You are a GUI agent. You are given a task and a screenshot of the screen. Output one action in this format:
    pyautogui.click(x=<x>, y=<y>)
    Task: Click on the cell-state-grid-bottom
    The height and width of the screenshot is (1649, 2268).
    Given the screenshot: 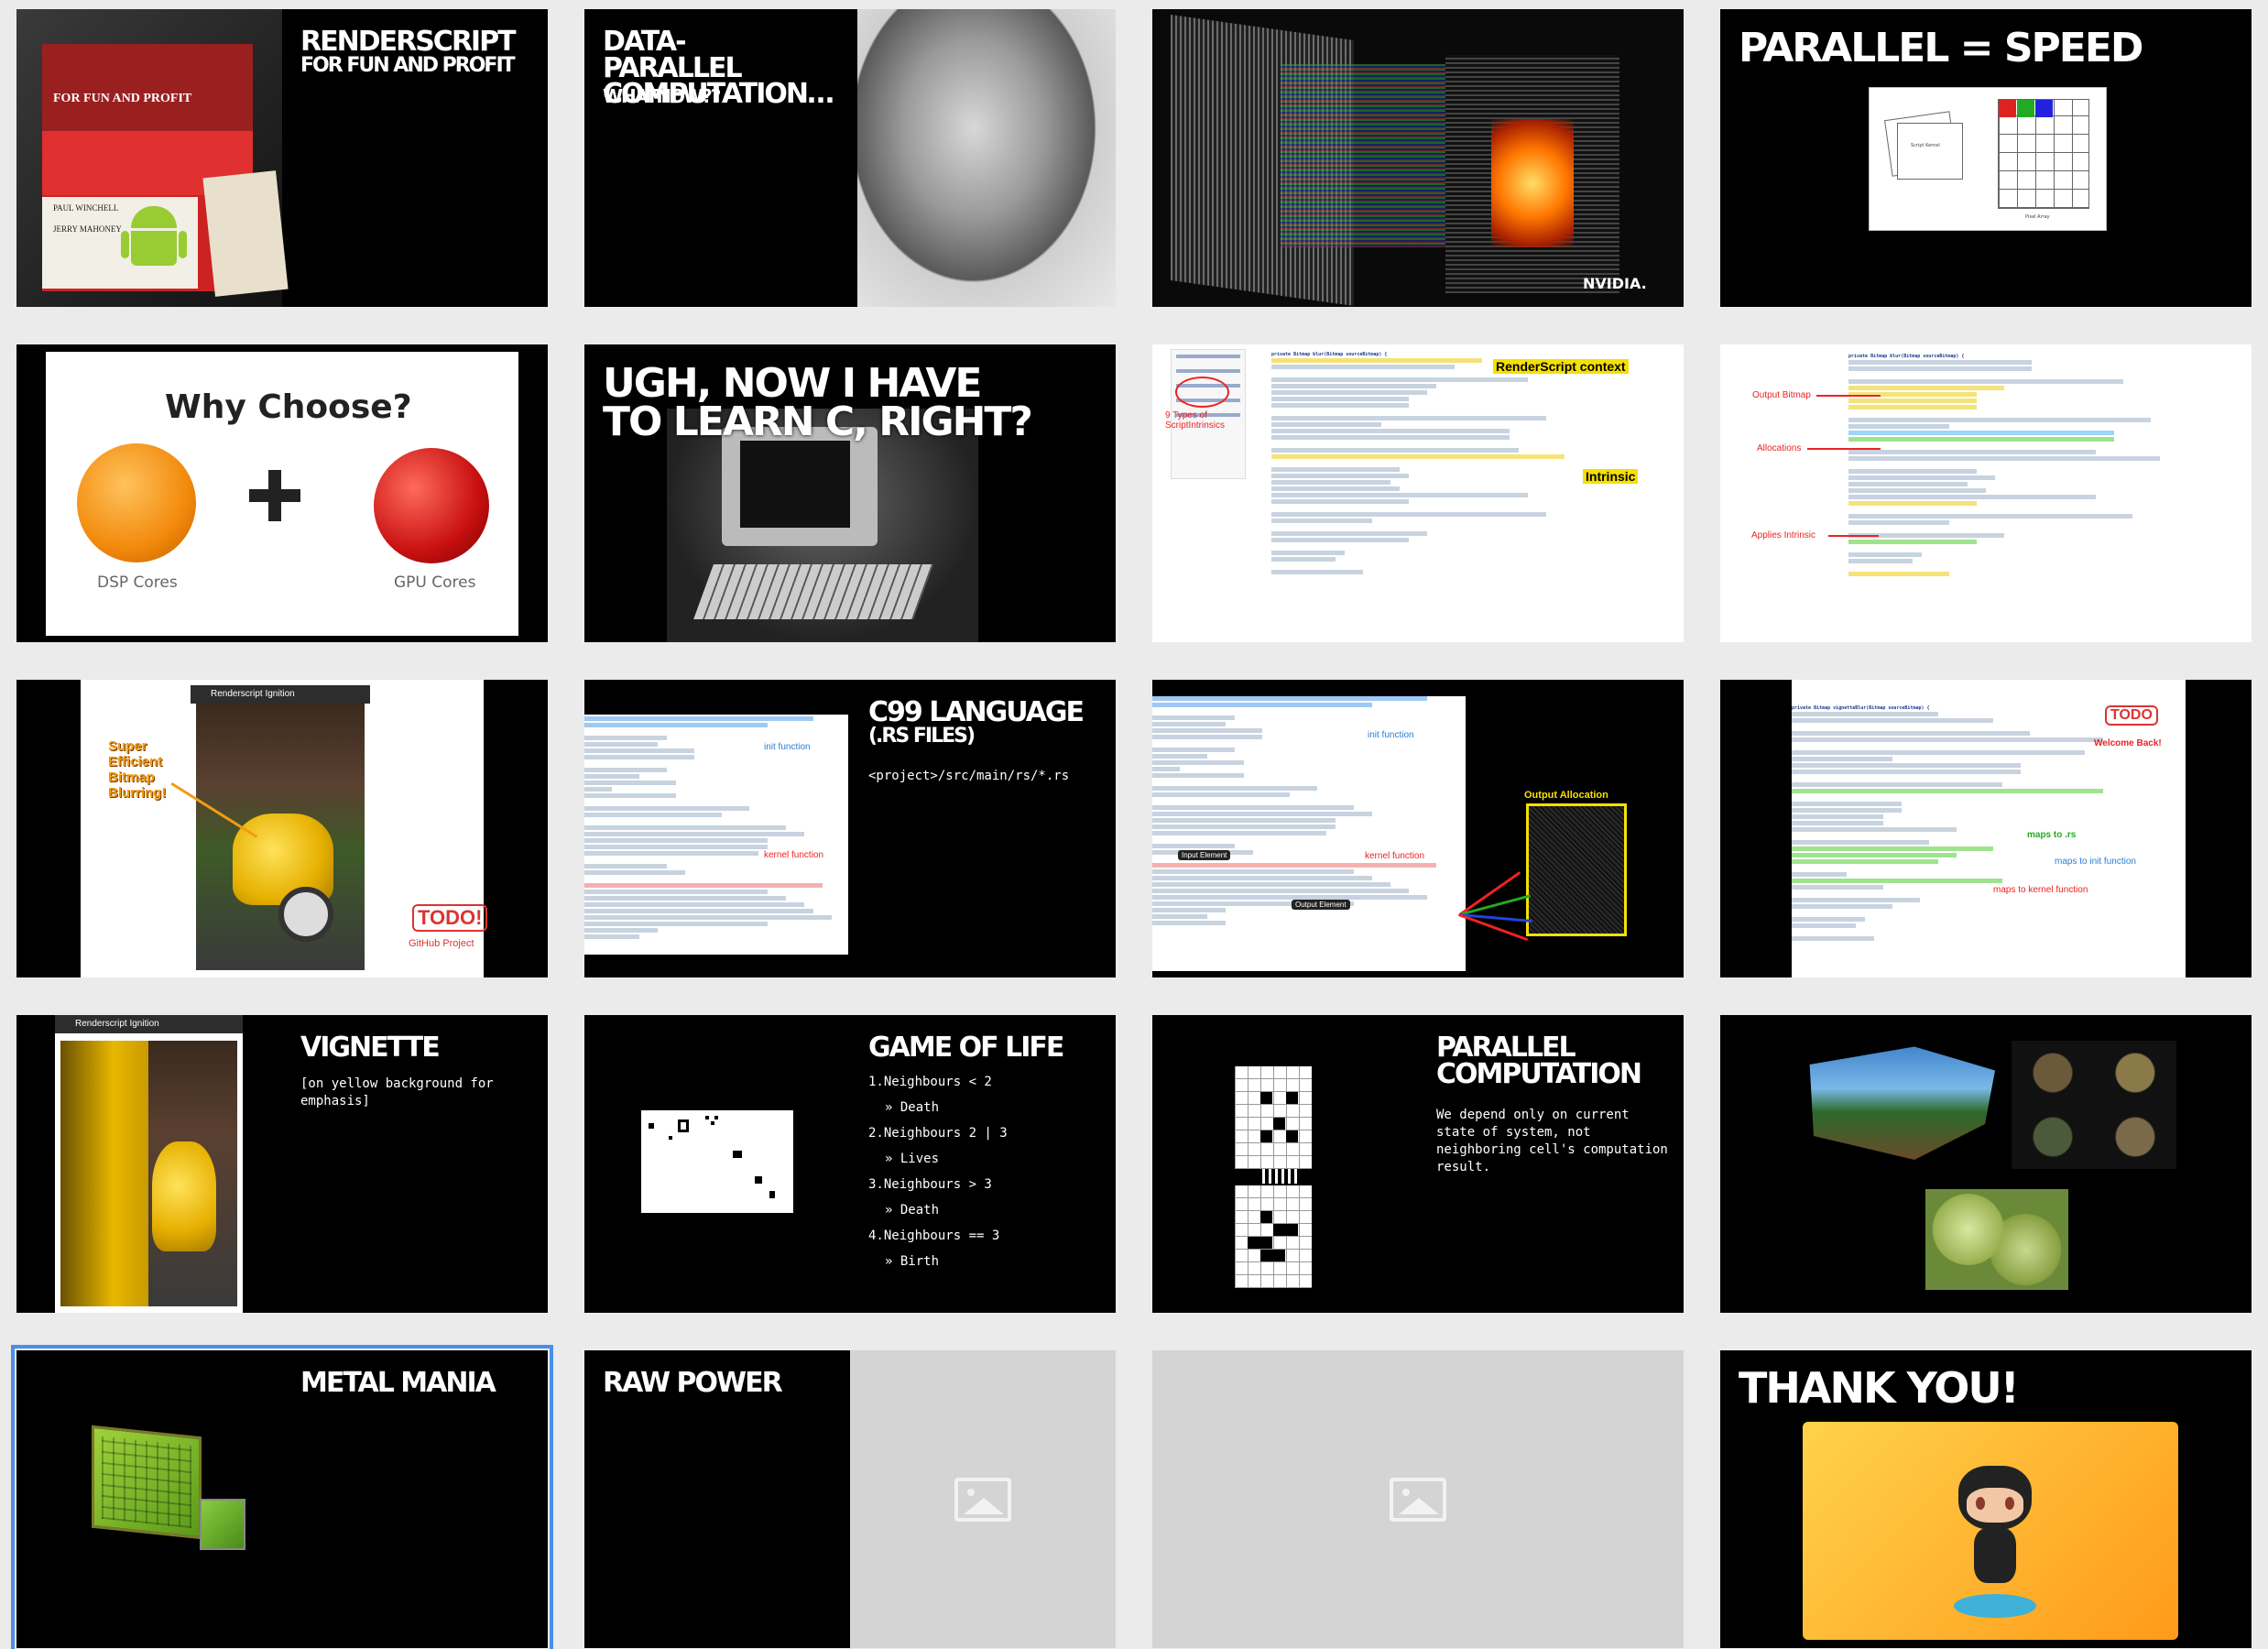 What is the action you would take?
    pyautogui.click(x=1273, y=1236)
    